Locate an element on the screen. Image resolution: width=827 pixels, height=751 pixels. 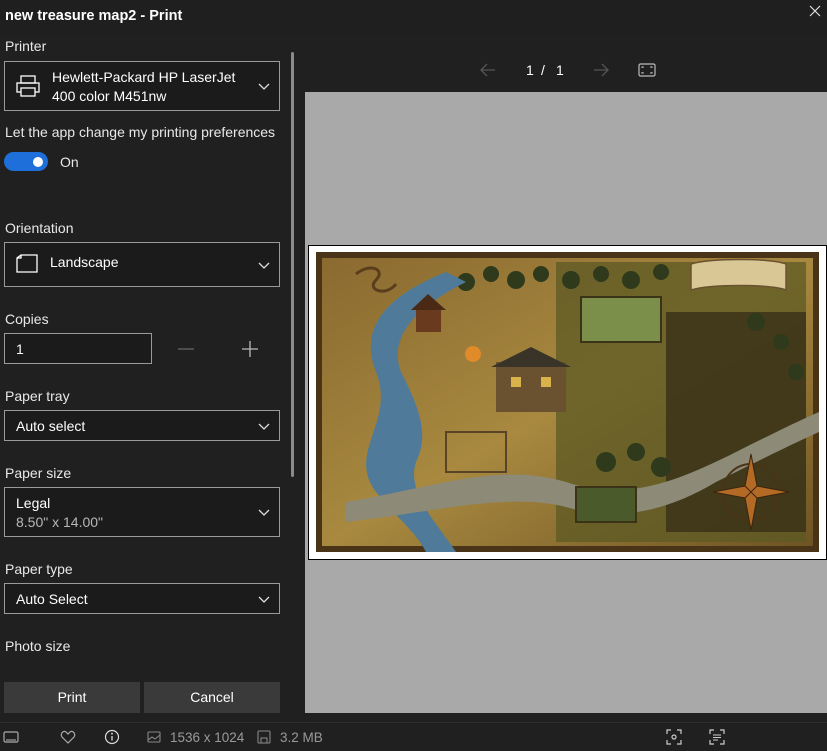
printer-name-line1: Hewlett-Packard HP LaserJet is located at coordinates (144, 77).